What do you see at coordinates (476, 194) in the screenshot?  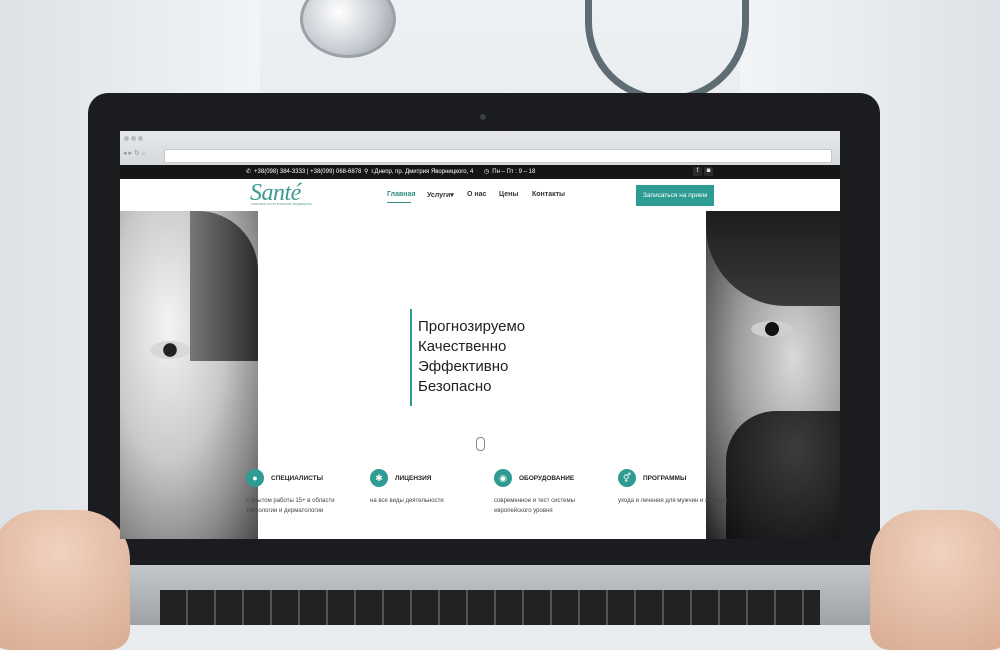 I see `nav-about: О нас` at bounding box center [476, 194].